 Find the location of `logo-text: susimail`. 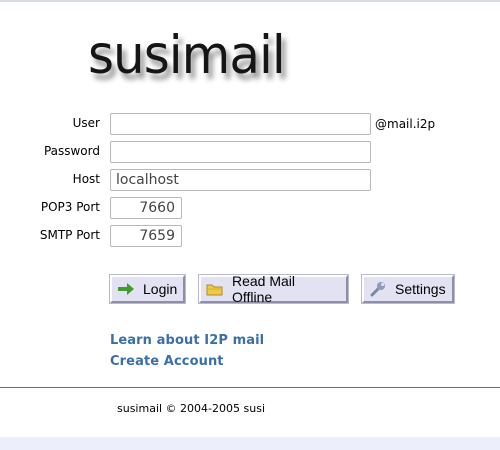

logo-text: susimail is located at coordinates (187, 55).